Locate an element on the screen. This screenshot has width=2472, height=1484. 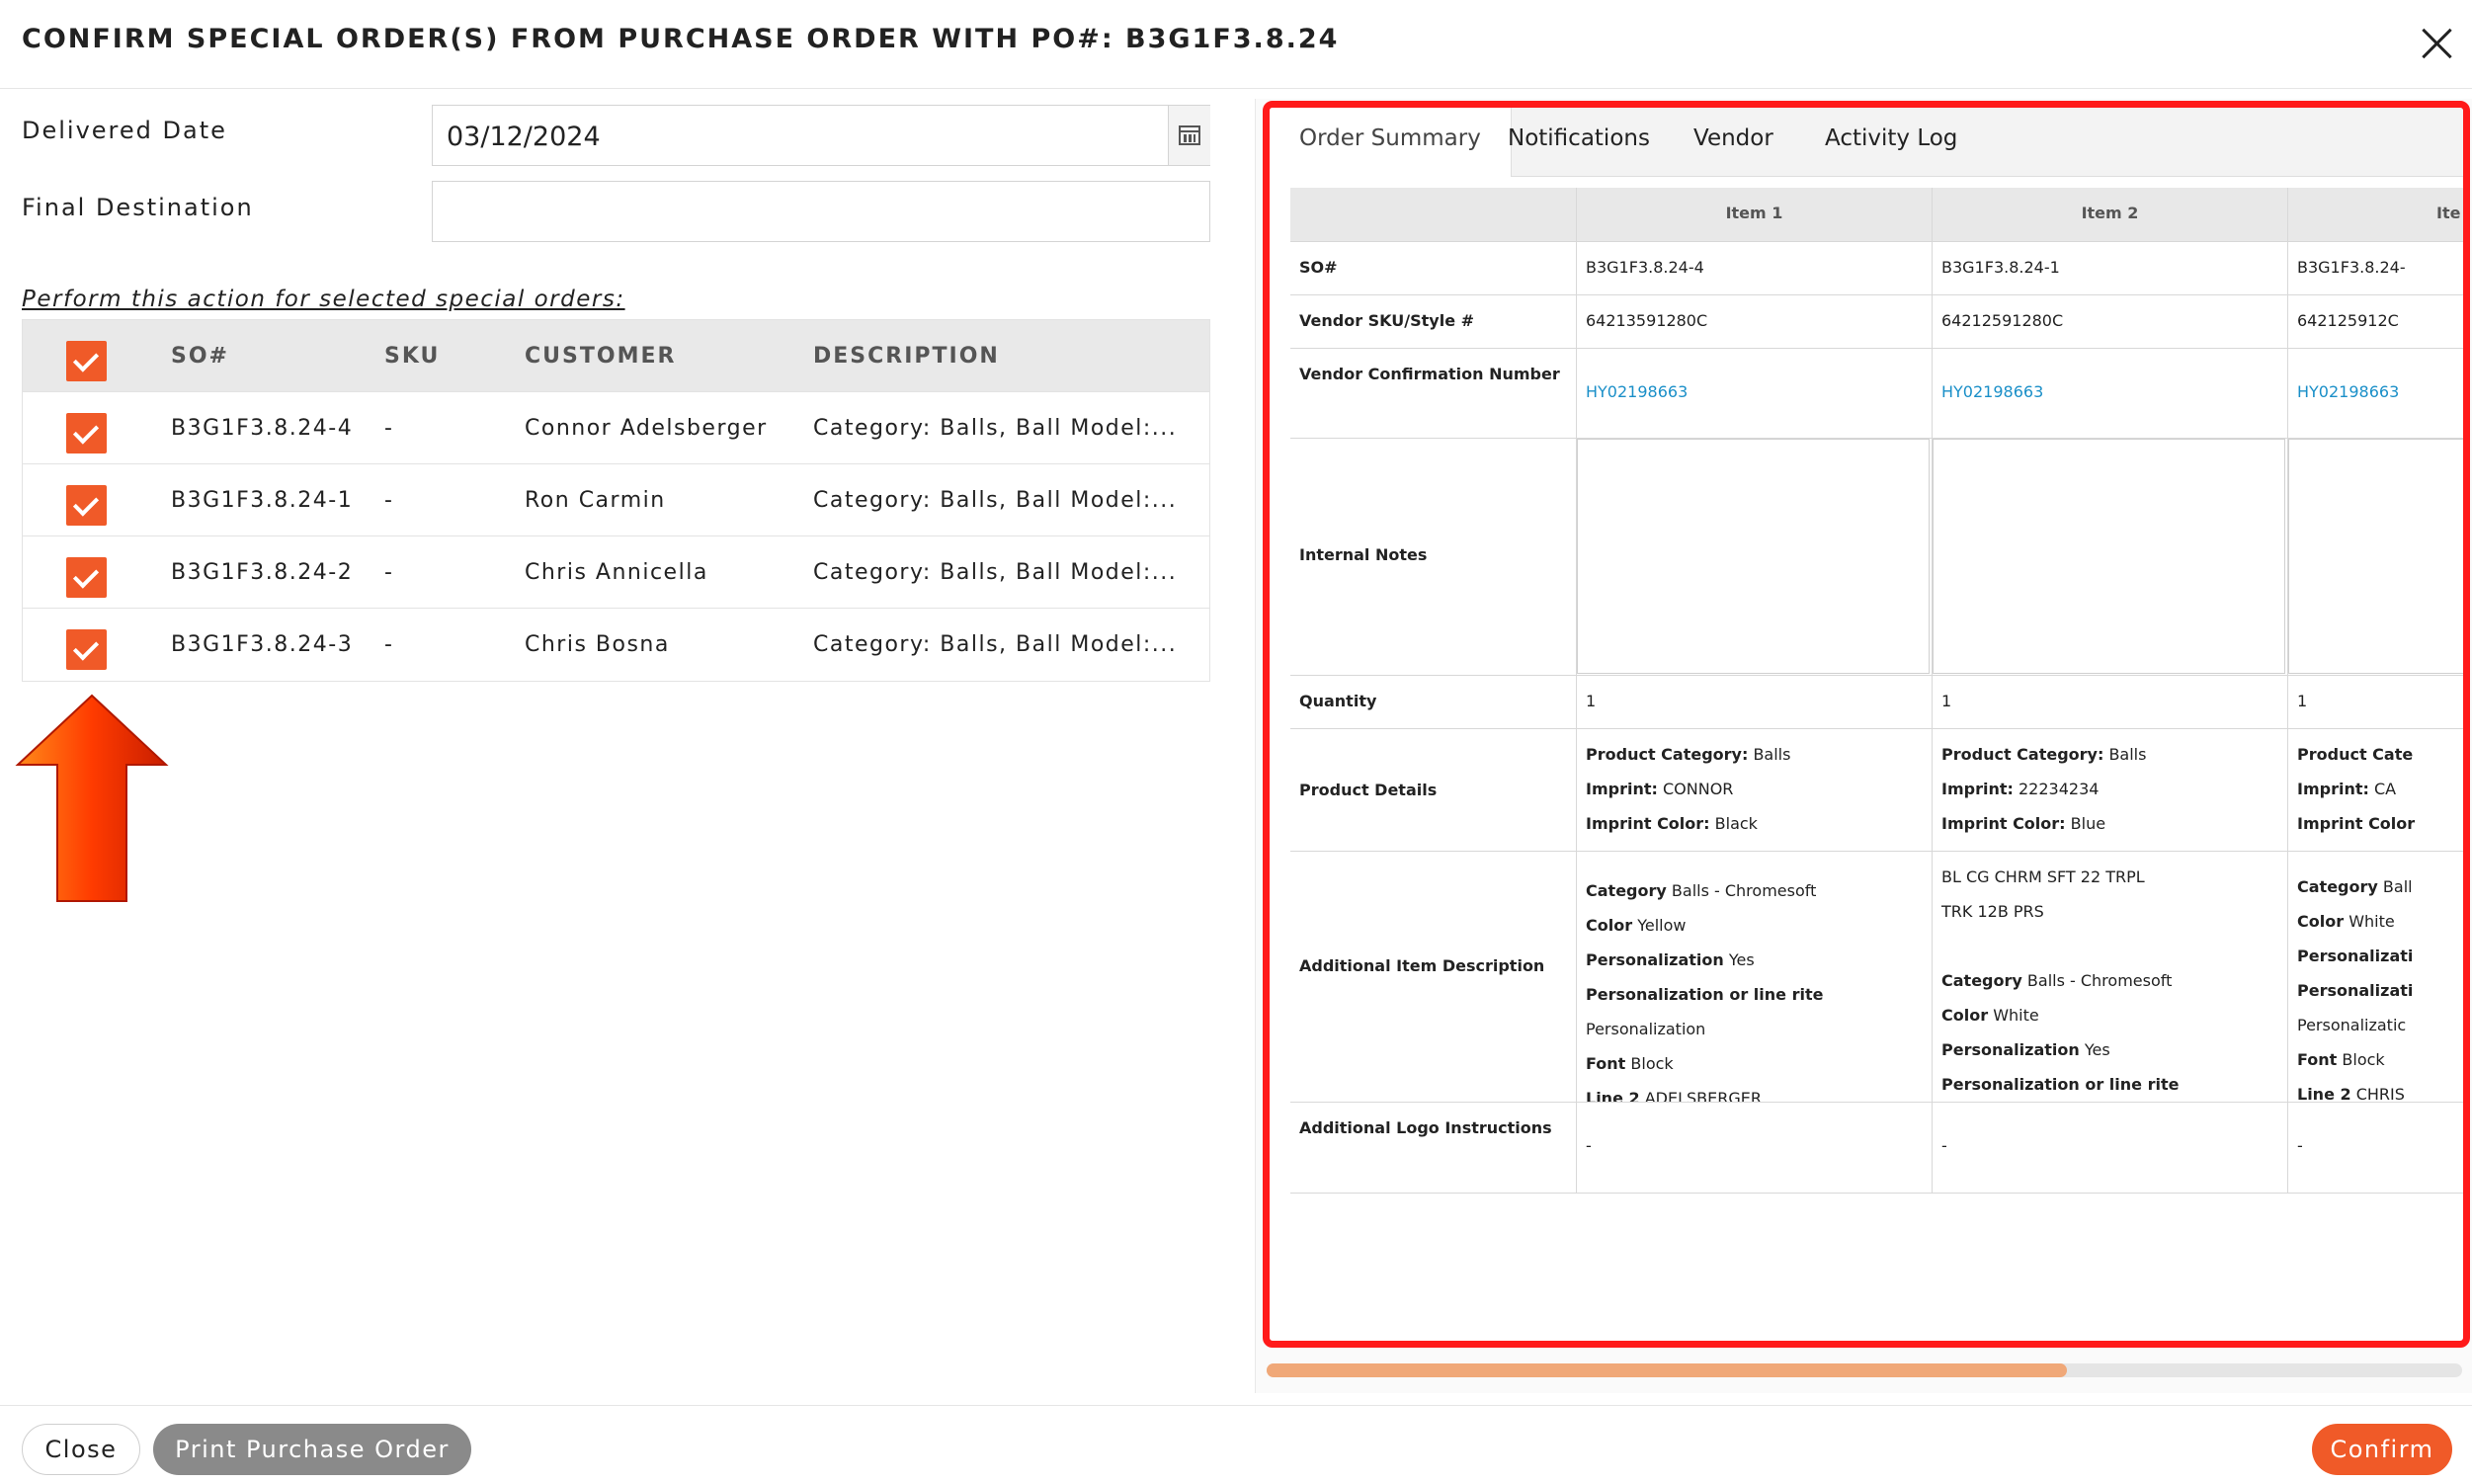
close-icon is located at coordinates (2437, 43).